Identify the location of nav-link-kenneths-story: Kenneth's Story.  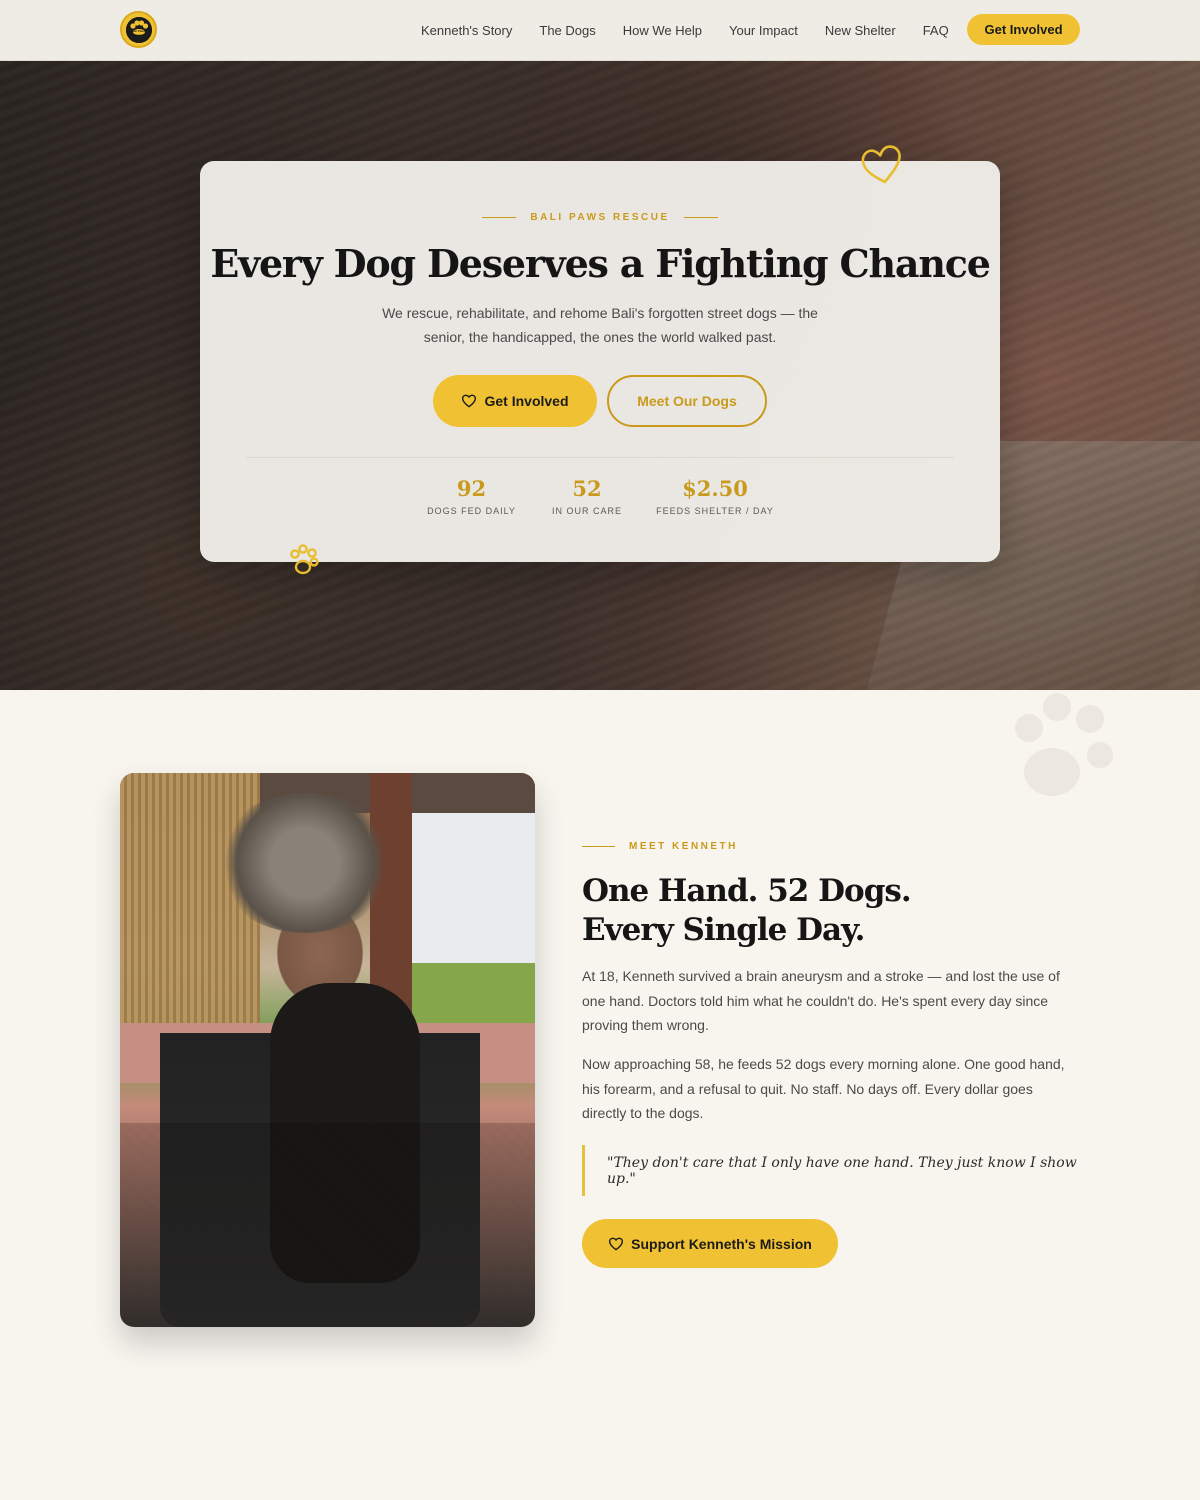
(466, 30).